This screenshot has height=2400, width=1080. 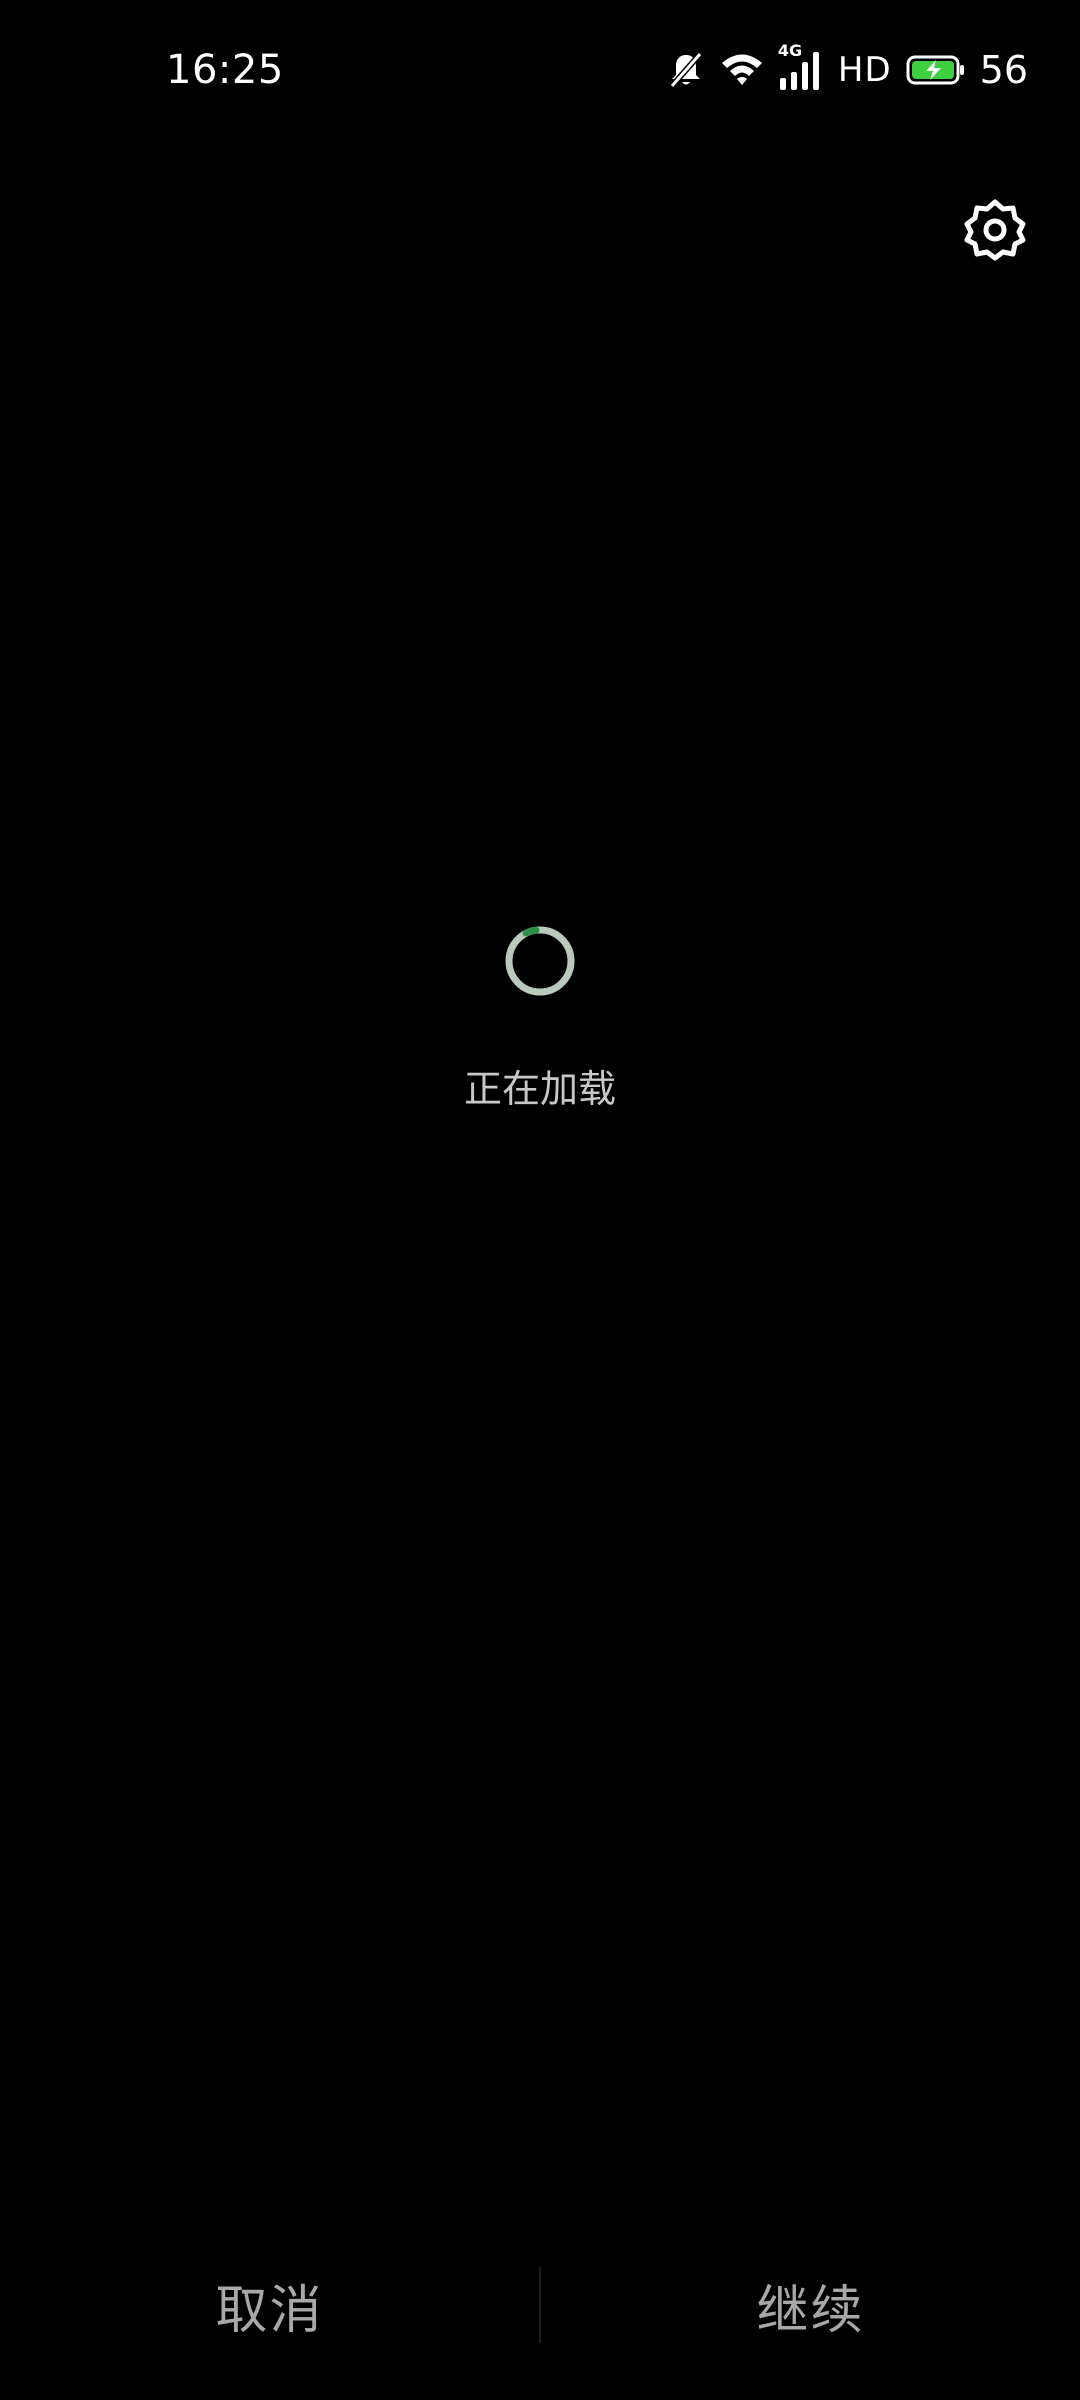 What do you see at coordinates (540, 961) in the screenshot?
I see `loading-spinner-icon` at bounding box center [540, 961].